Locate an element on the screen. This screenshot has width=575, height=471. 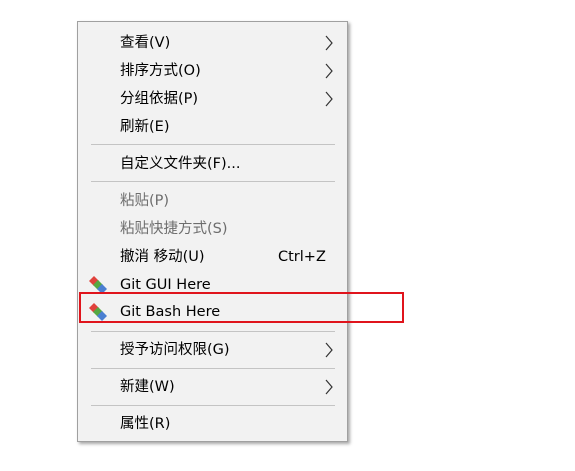
menu-item-label: 分组依据(P) is located at coordinates (159, 99).